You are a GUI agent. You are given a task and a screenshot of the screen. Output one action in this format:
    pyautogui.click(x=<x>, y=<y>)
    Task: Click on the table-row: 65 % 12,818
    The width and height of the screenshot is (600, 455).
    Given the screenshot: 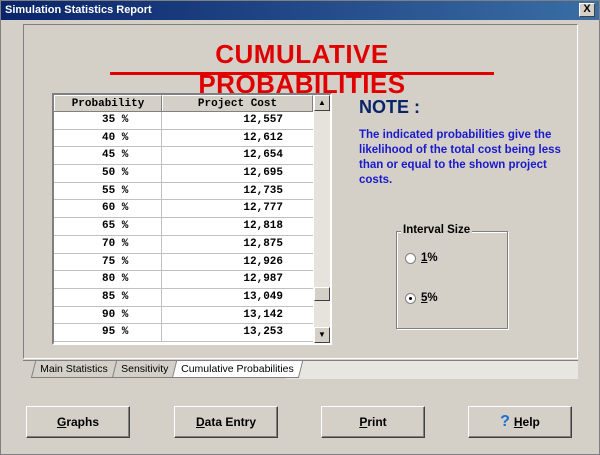 What is the action you would take?
    pyautogui.click(x=183, y=227)
    